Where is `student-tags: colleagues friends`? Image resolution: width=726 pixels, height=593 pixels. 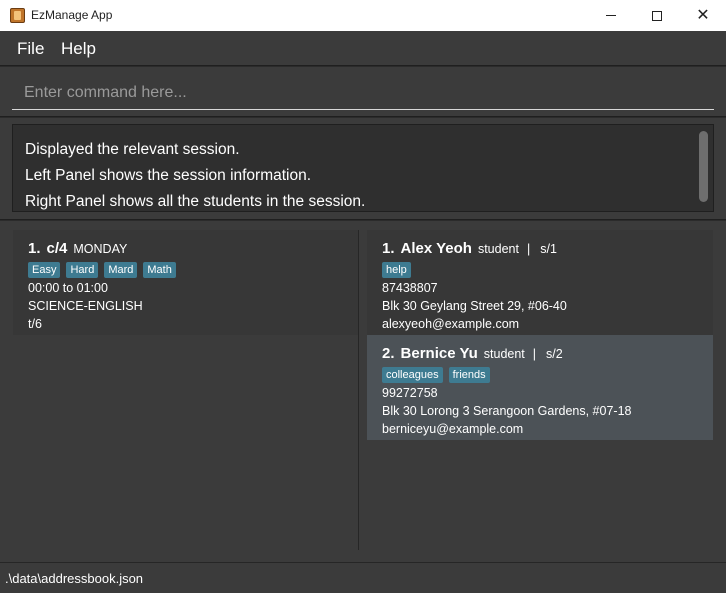
student-tags: colleagues friends is located at coordinates (436, 375).